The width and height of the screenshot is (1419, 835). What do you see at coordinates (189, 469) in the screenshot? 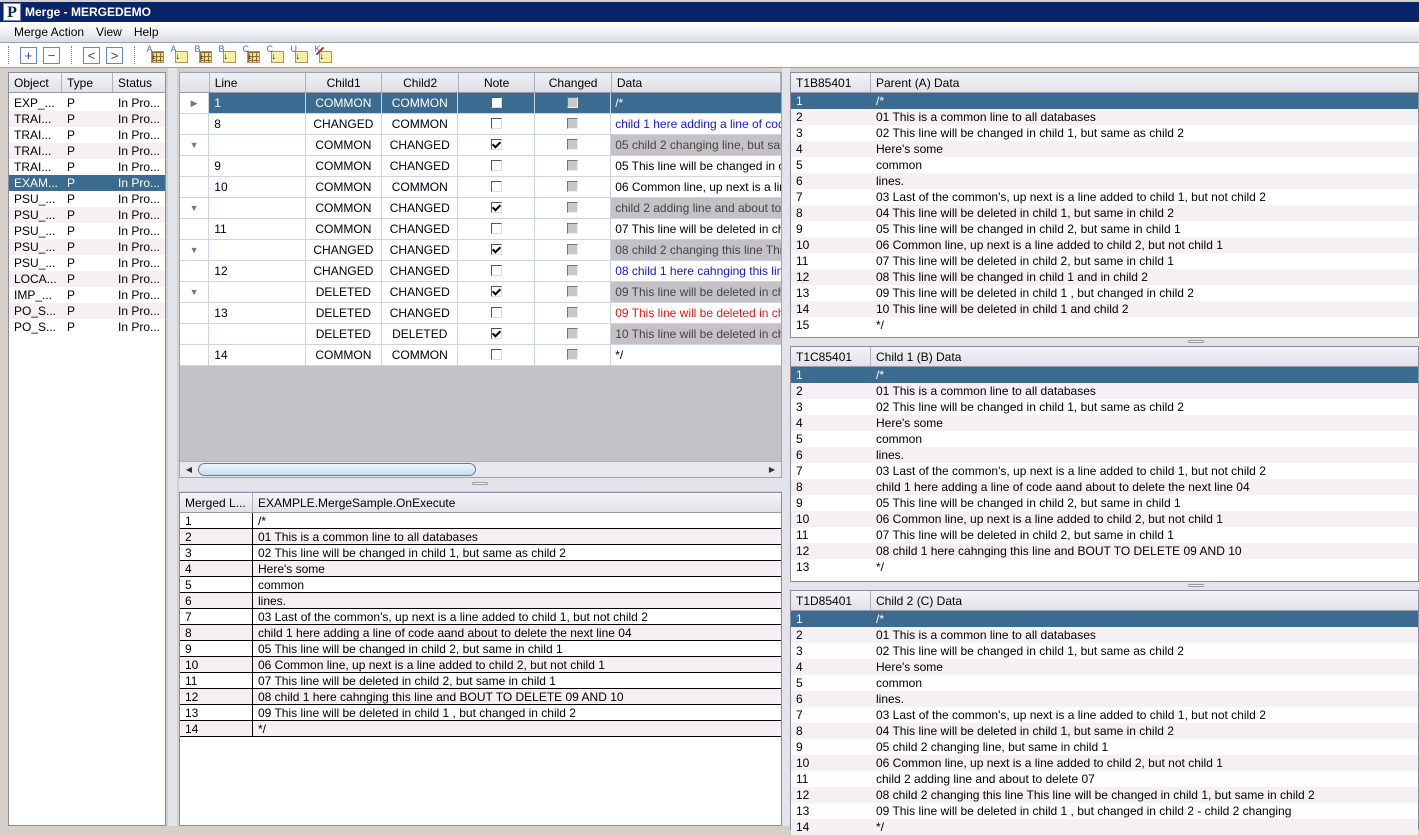
I see `scroll-left-icon: ◀` at bounding box center [189, 469].